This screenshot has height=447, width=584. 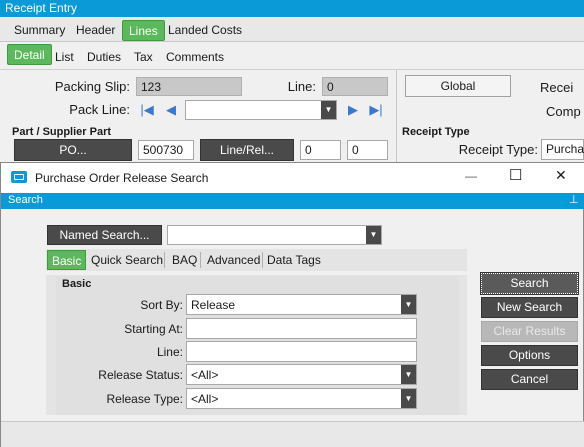 What do you see at coordinates (396, 116) in the screenshot?
I see `panel-divider` at bounding box center [396, 116].